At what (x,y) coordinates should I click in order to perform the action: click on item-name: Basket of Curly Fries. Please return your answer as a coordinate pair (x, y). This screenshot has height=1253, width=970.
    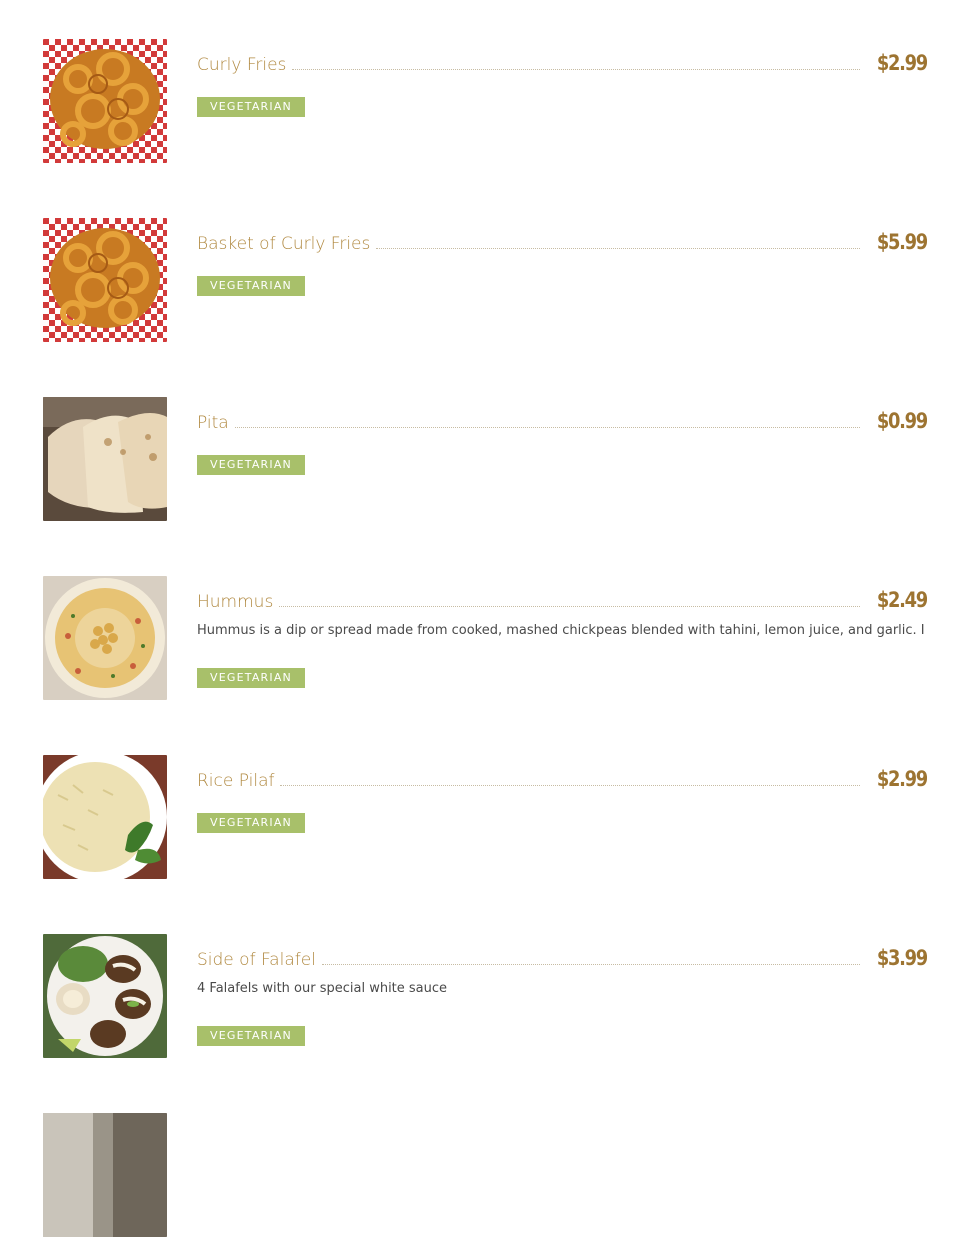
    Looking at the image, I should click on (286, 244).